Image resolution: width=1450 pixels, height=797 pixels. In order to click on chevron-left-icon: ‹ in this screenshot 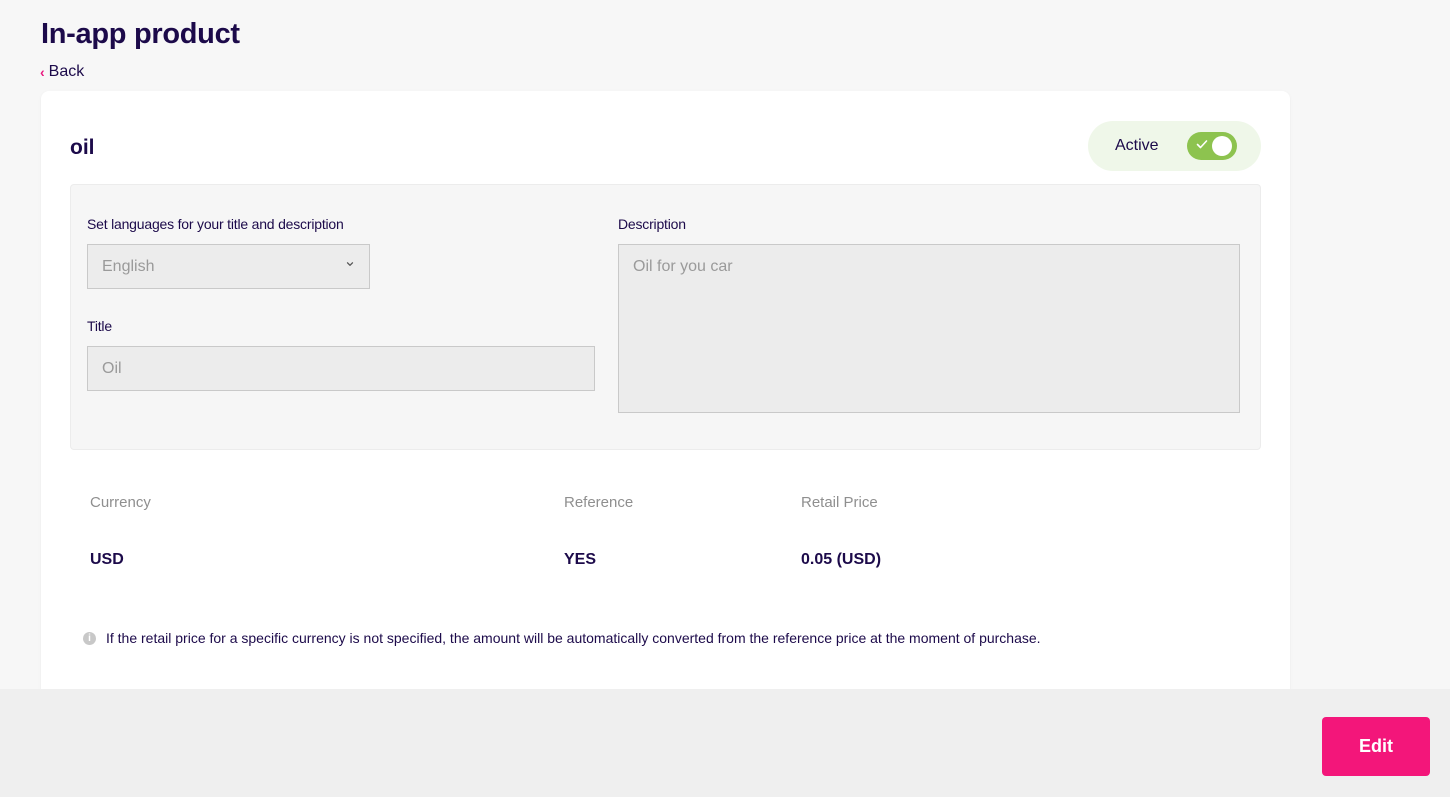, I will do `click(42, 72)`.